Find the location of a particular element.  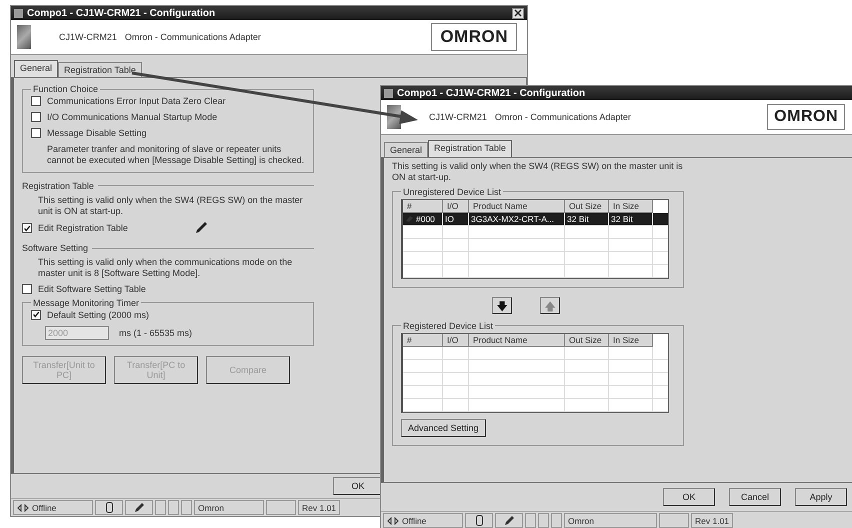

dialog-button: Cancel is located at coordinates (755, 497).